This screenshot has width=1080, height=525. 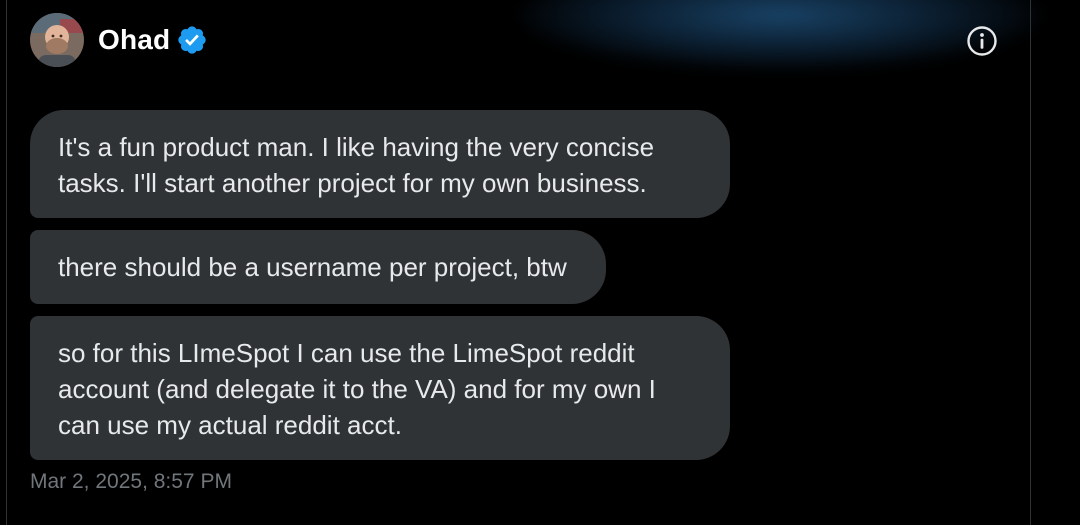 I want to click on contact-name: Ohad, so click(x=134, y=40).